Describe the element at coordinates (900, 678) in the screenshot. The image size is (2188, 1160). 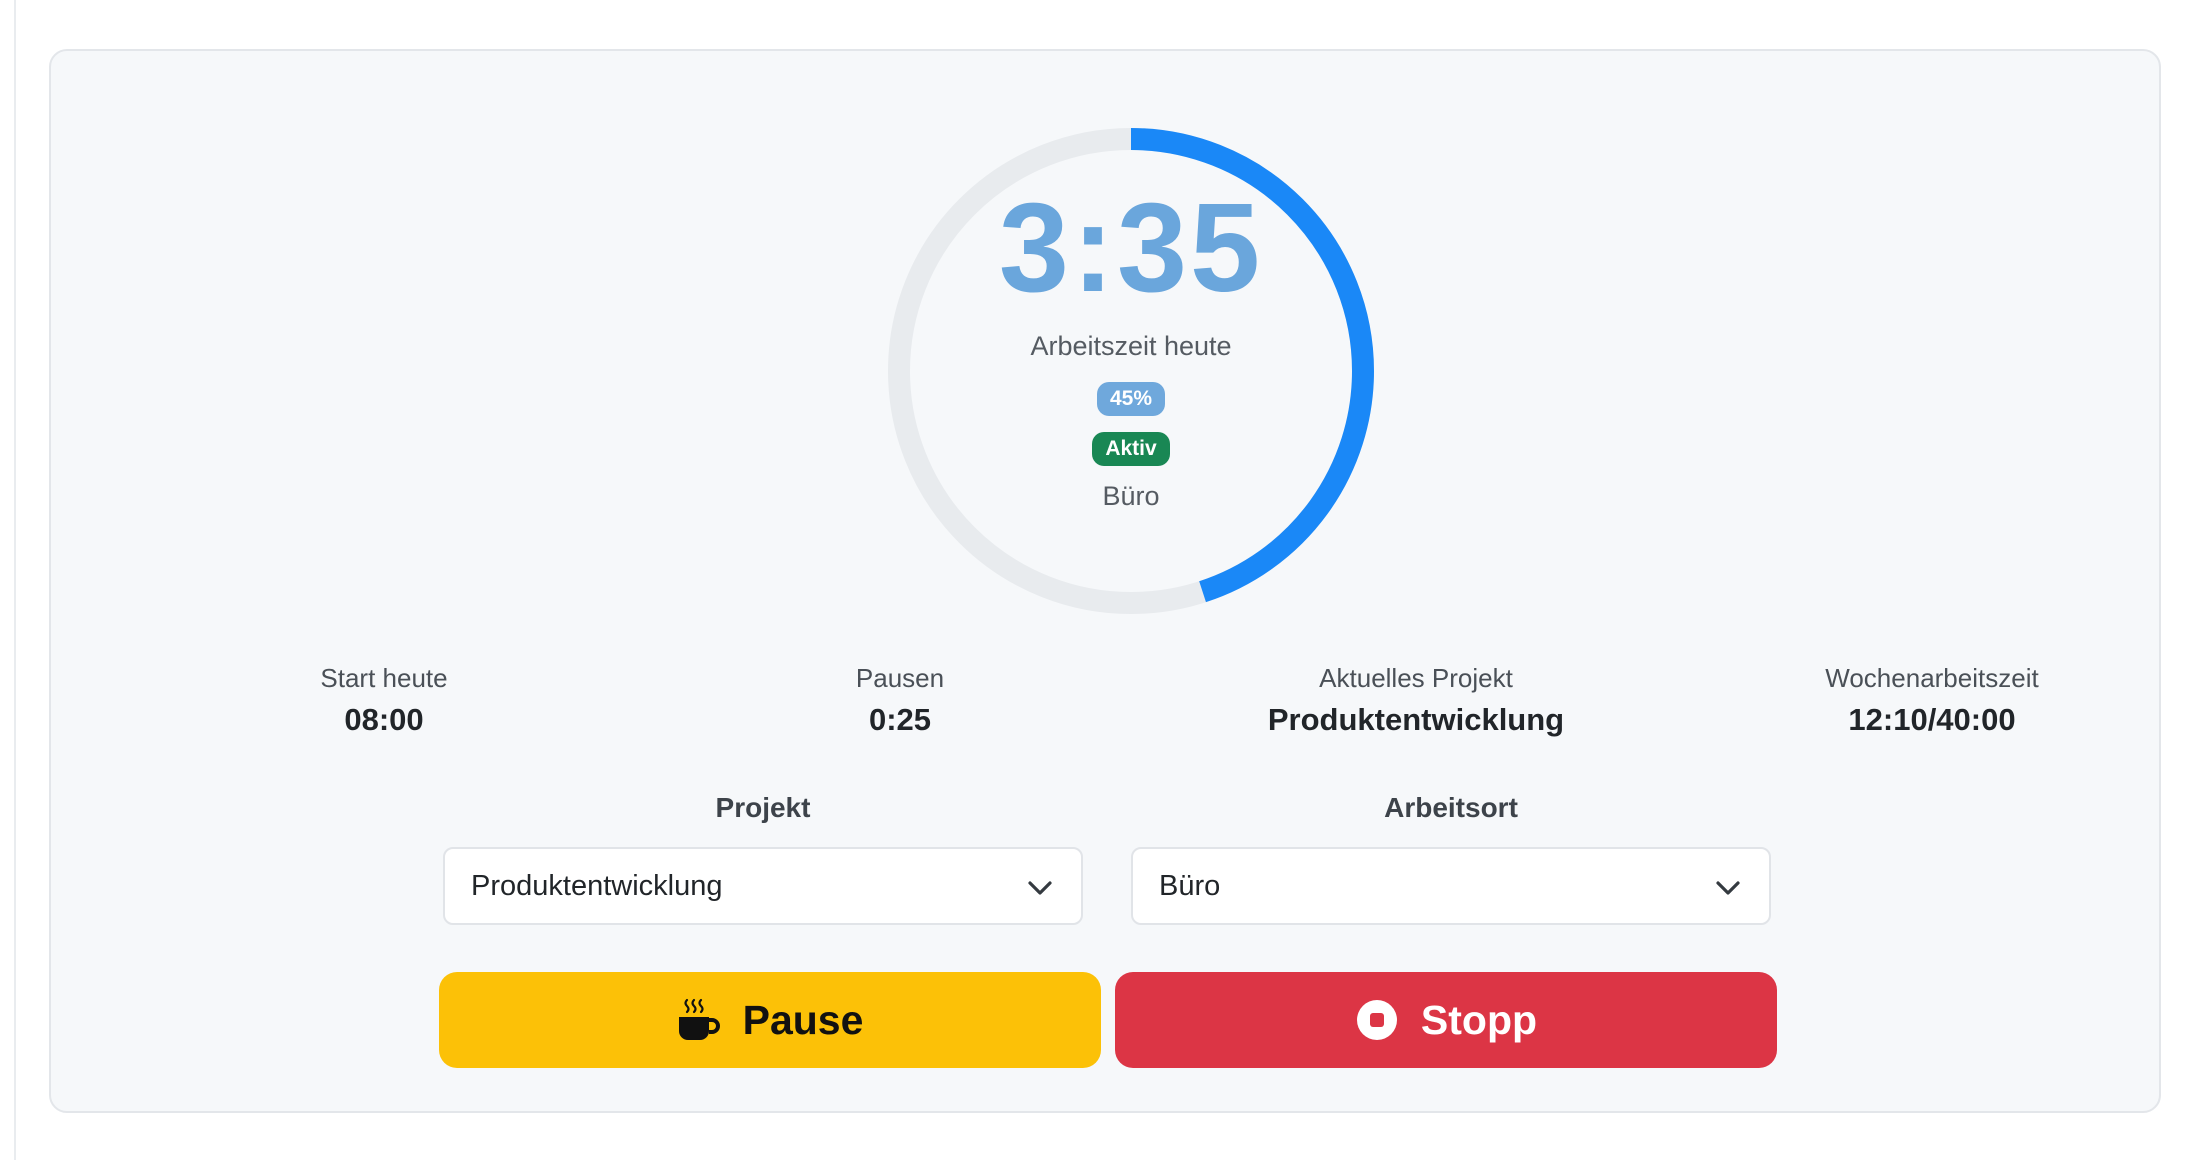
I see `stat-label: Pausen` at that location.